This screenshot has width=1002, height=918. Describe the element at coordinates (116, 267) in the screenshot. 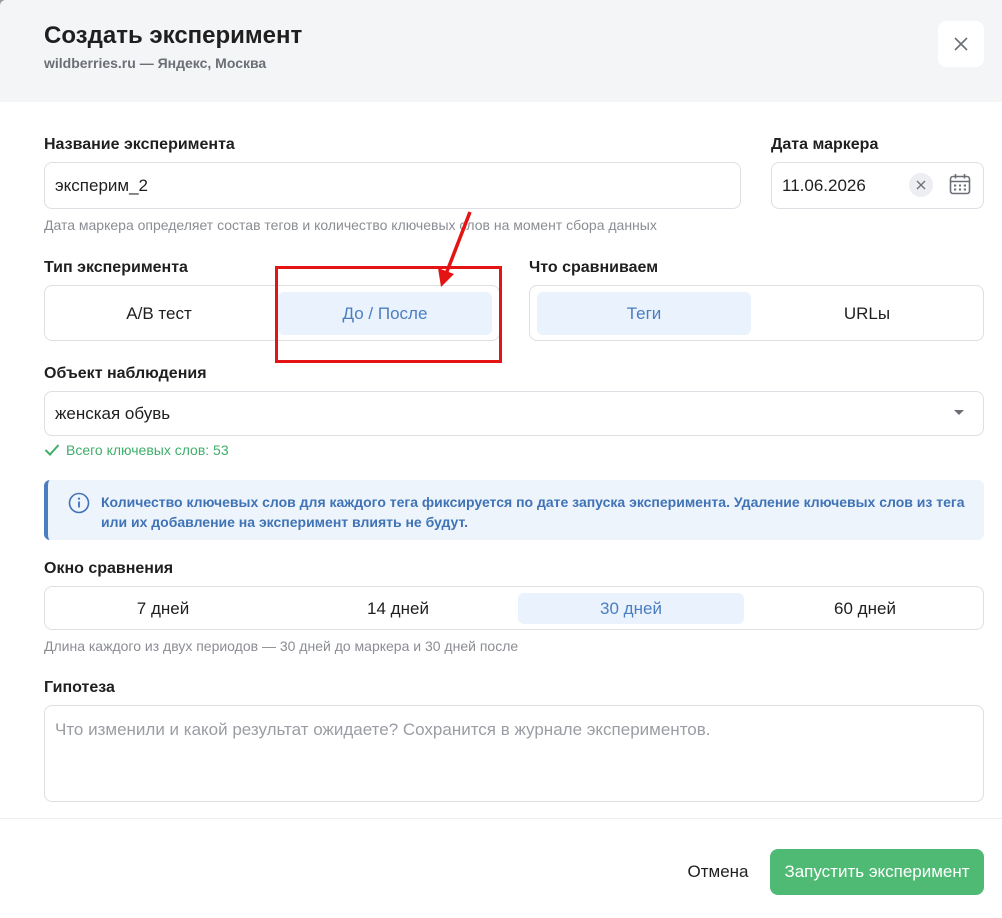

I see `type-label: Тип эксперимента` at that location.